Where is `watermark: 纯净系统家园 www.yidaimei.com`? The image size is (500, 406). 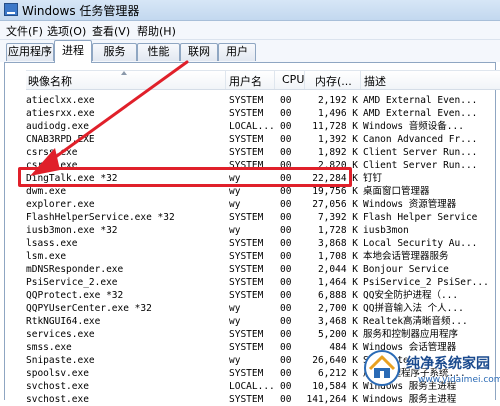
watermark: 纯净系统家园 www.yidaimei.com is located at coordinates (431, 372).